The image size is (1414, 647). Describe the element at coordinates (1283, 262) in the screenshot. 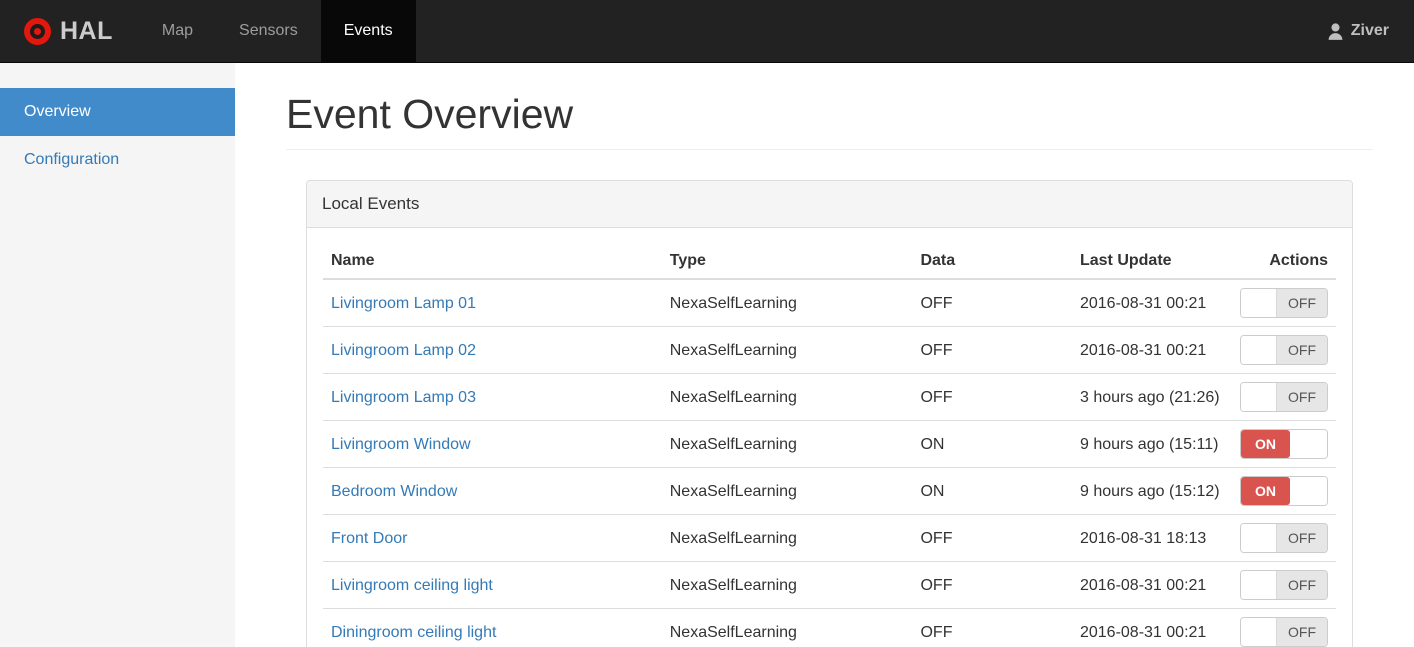

I see `column-header-actions: Actions` at that location.